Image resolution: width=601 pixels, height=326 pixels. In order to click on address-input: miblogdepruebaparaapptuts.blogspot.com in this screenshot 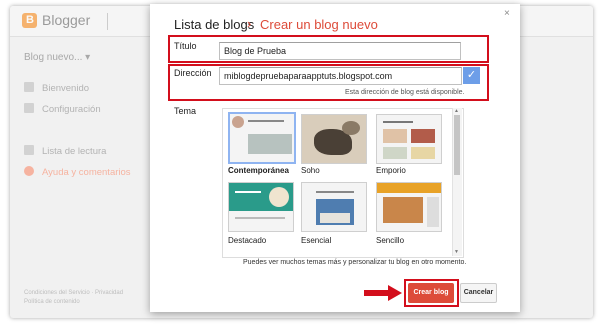, I will do `click(340, 76)`.